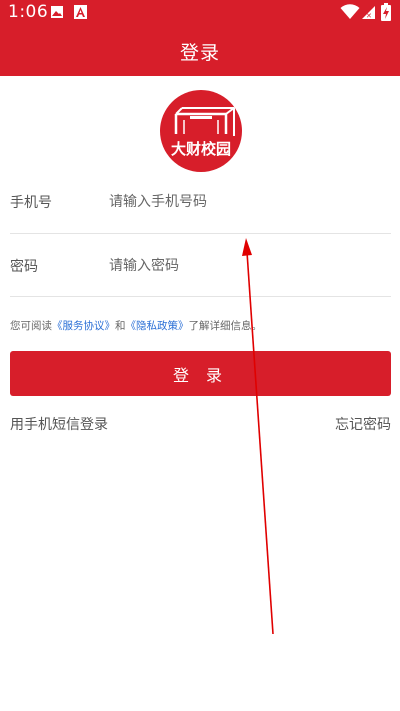  Describe the element at coordinates (200, 233) in the screenshot. I see `phone-divider` at that location.